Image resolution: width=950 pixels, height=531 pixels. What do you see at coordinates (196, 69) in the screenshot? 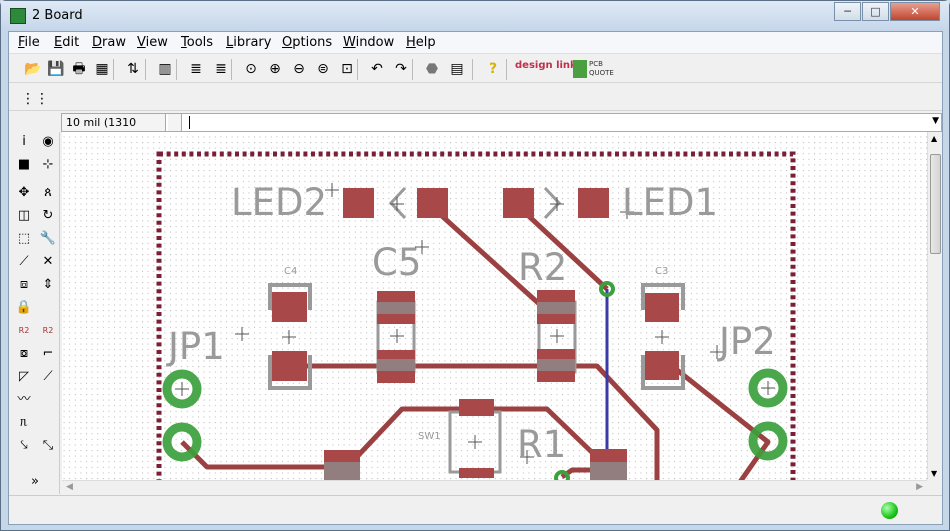
I see `script-icon: ≣` at bounding box center [196, 69].